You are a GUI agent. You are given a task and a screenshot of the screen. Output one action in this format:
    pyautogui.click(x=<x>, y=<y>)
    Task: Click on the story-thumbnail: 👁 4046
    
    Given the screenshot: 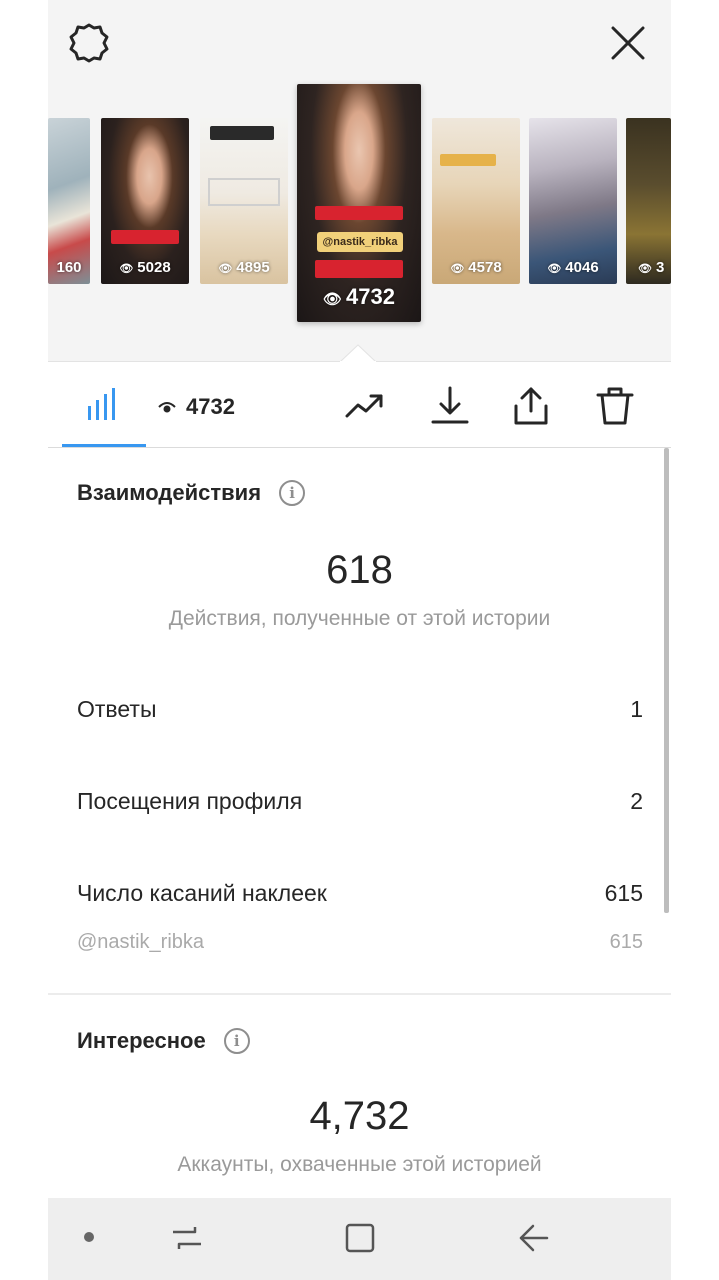 What is the action you would take?
    pyautogui.click(x=573, y=201)
    